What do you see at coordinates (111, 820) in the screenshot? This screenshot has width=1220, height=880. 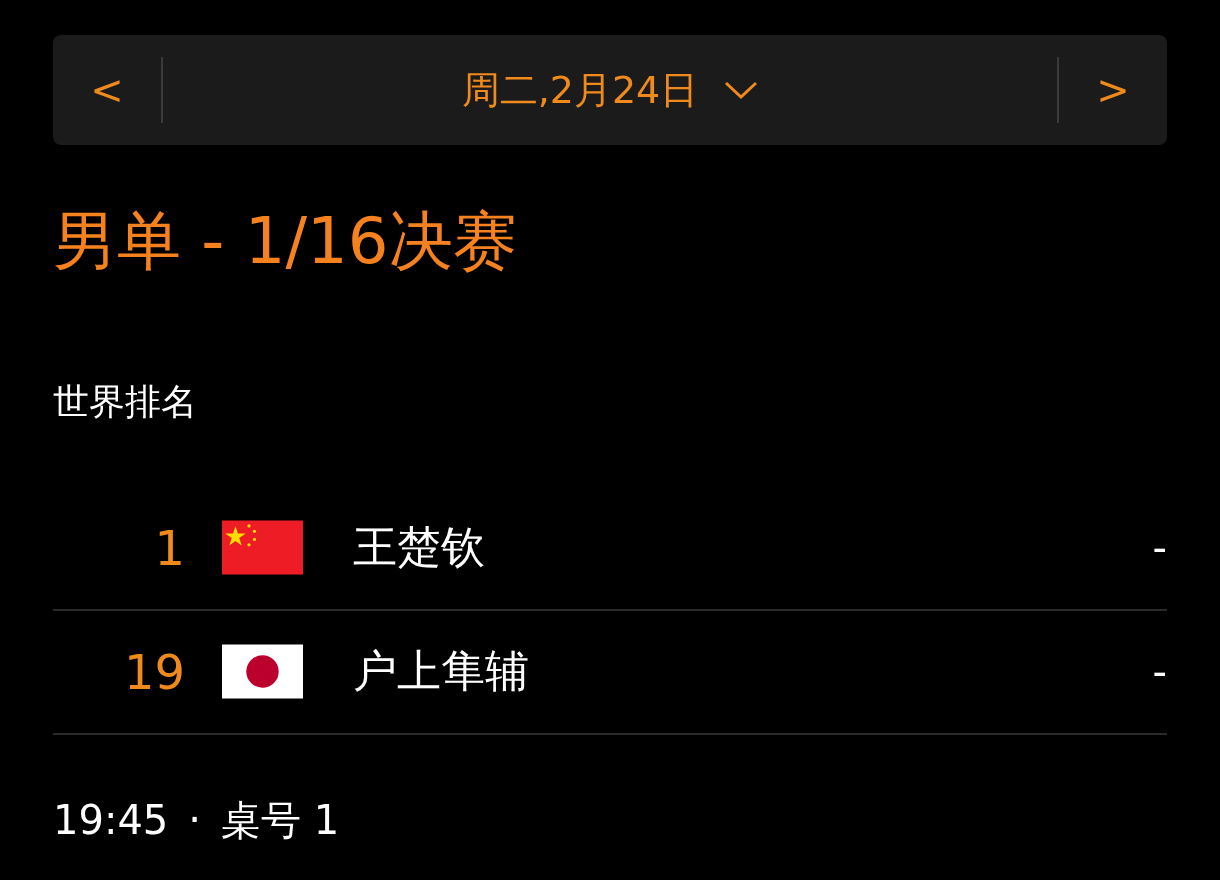 I see `match-time: 19:45` at bounding box center [111, 820].